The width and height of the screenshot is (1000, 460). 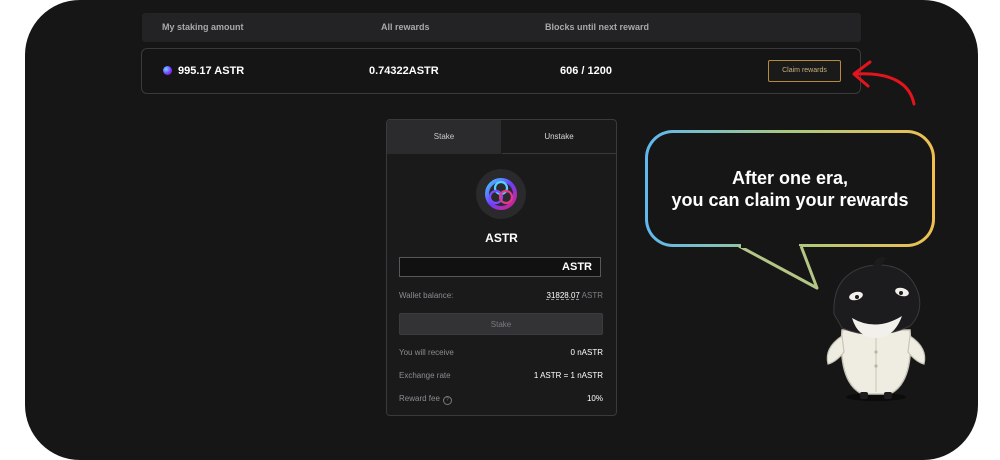 I want to click on staking-amount-value: 995.17 ASTR, so click(x=211, y=71).